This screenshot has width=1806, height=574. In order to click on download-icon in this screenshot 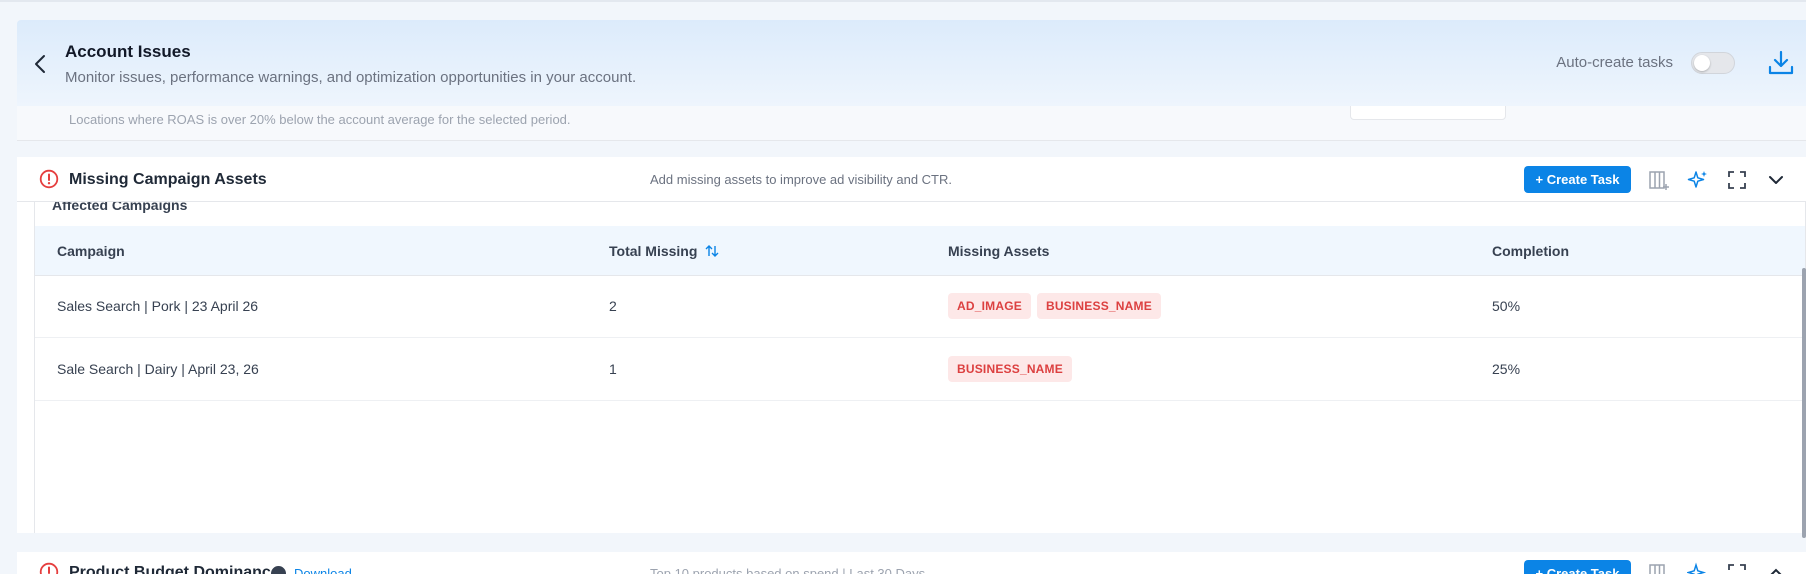, I will do `click(1781, 62)`.